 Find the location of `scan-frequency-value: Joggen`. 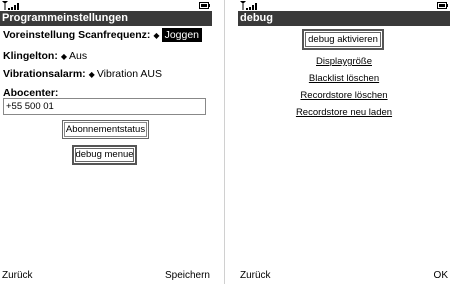

scan-frequency-value: Joggen is located at coordinates (182, 35).